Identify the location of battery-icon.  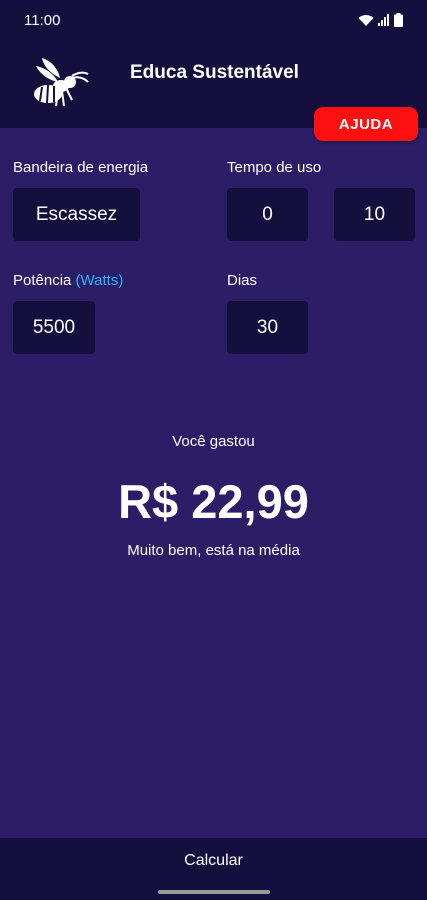
(398, 20).